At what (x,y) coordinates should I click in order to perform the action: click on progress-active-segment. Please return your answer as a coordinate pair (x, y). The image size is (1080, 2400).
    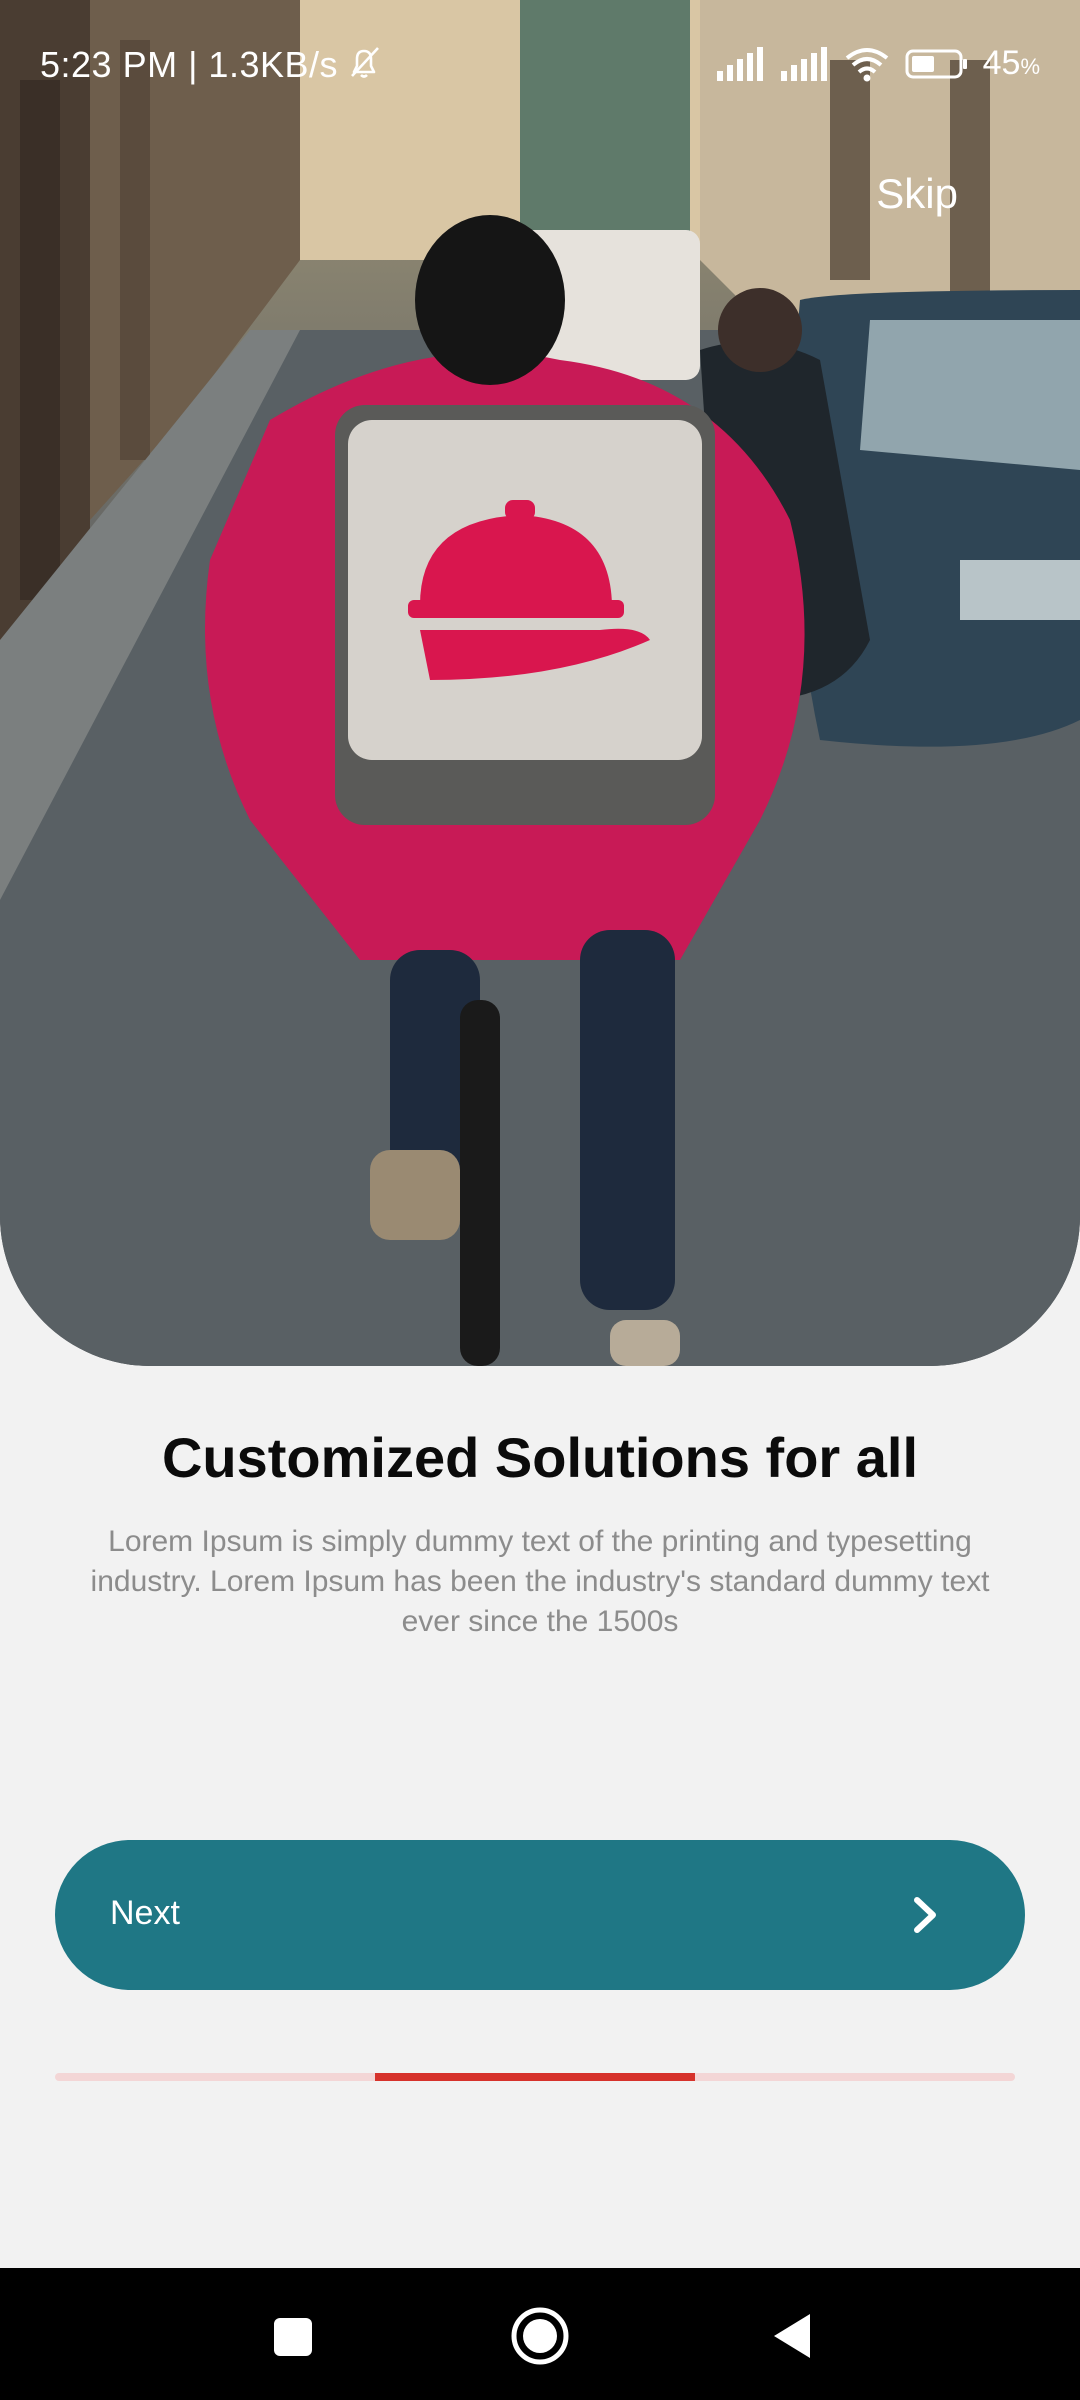
    Looking at the image, I should click on (534, 2077).